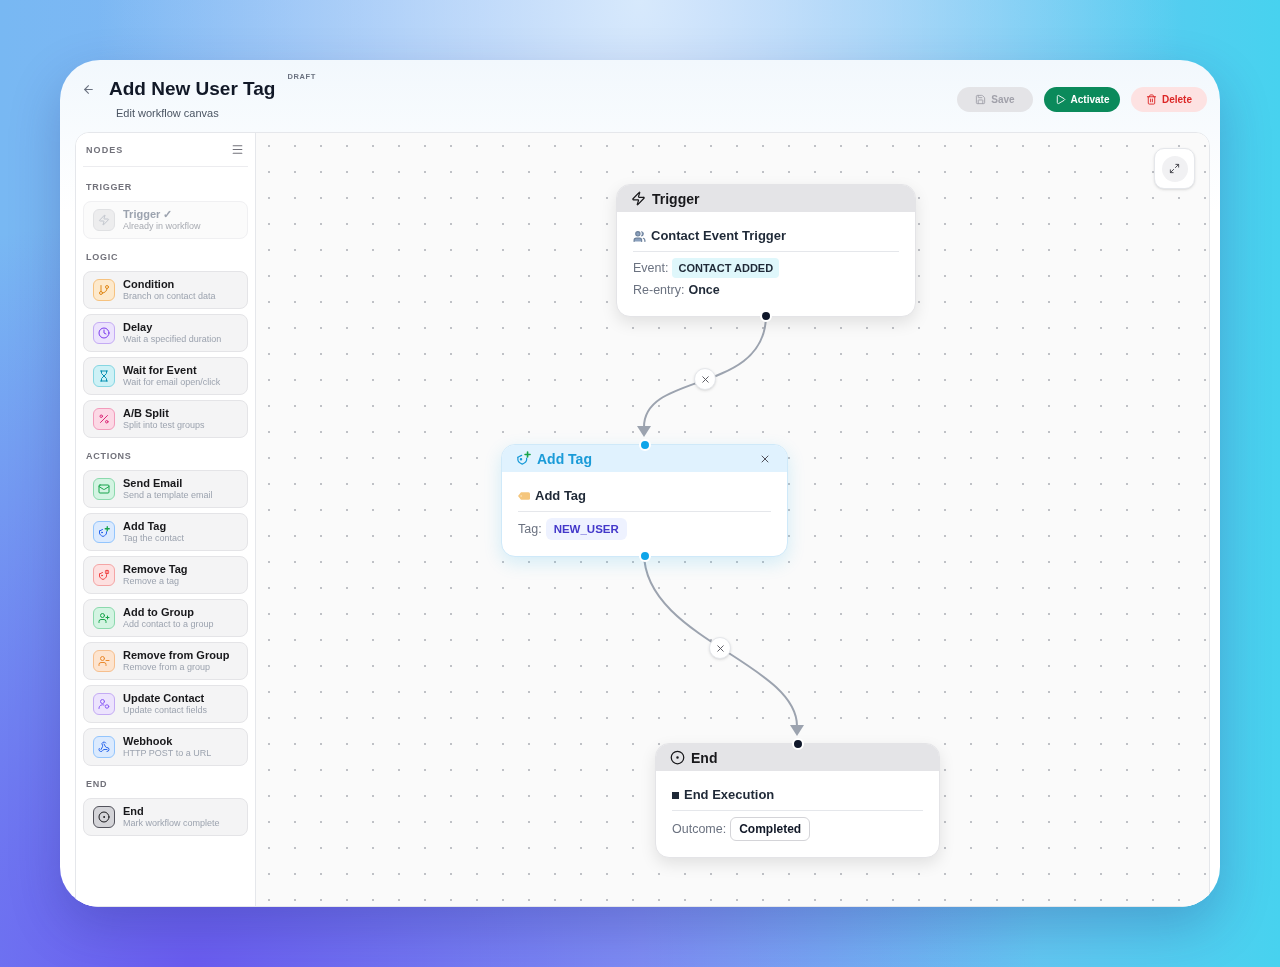 The height and width of the screenshot is (967, 1280). I want to click on section-label: LOGIC, so click(102, 257).